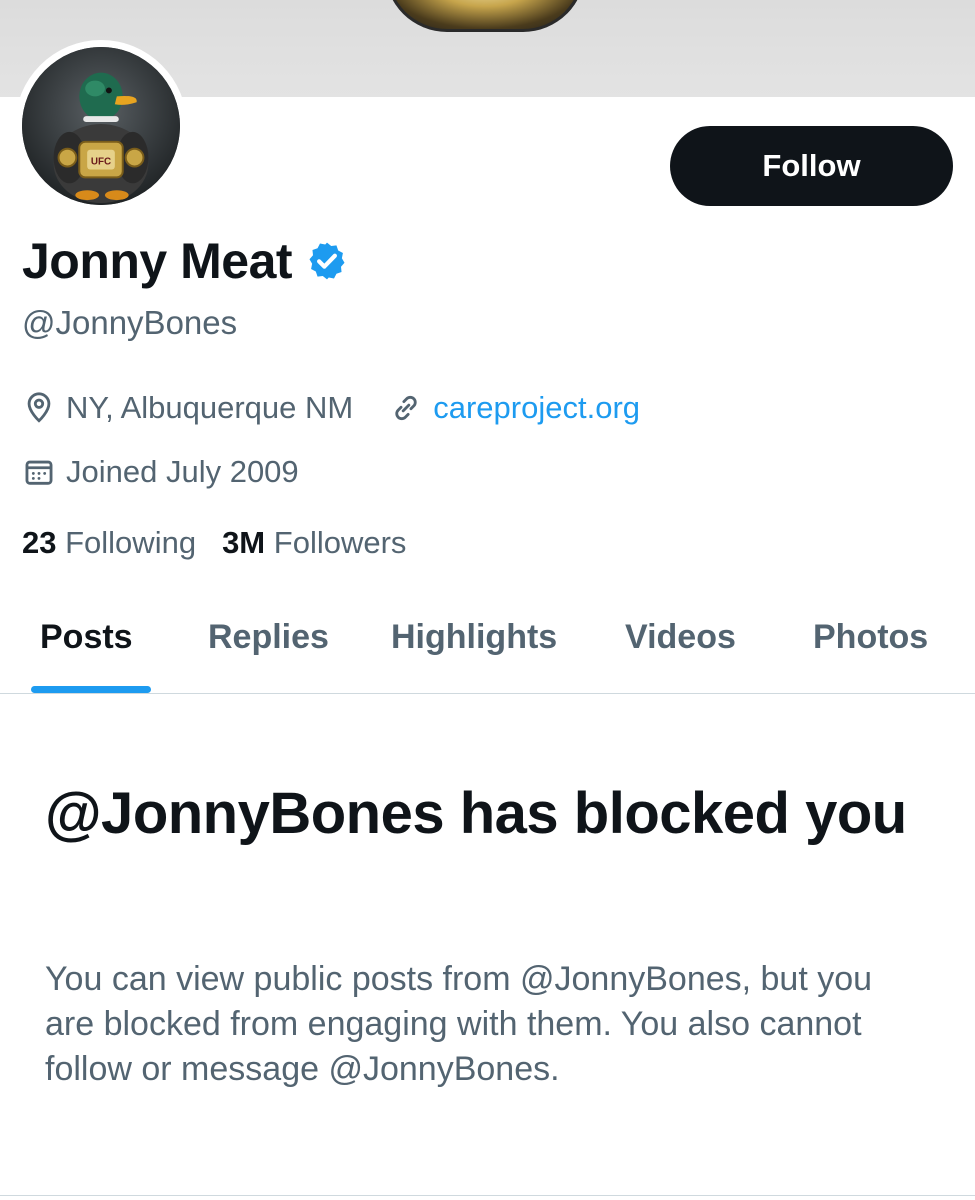 This screenshot has width=975, height=1200. I want to click on profile-meta-joined-row: Joined July 2009, so click(160, 472).